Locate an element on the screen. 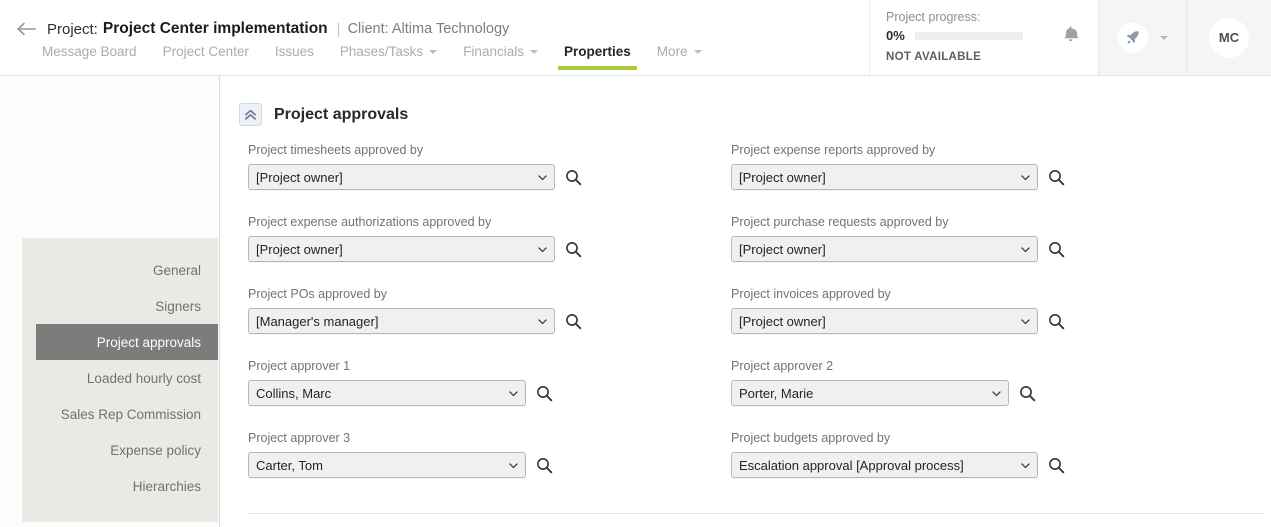 The width and height of the screenshot is (1271, 527). select-value: [Project owner] is located at coordinates (782, 249).